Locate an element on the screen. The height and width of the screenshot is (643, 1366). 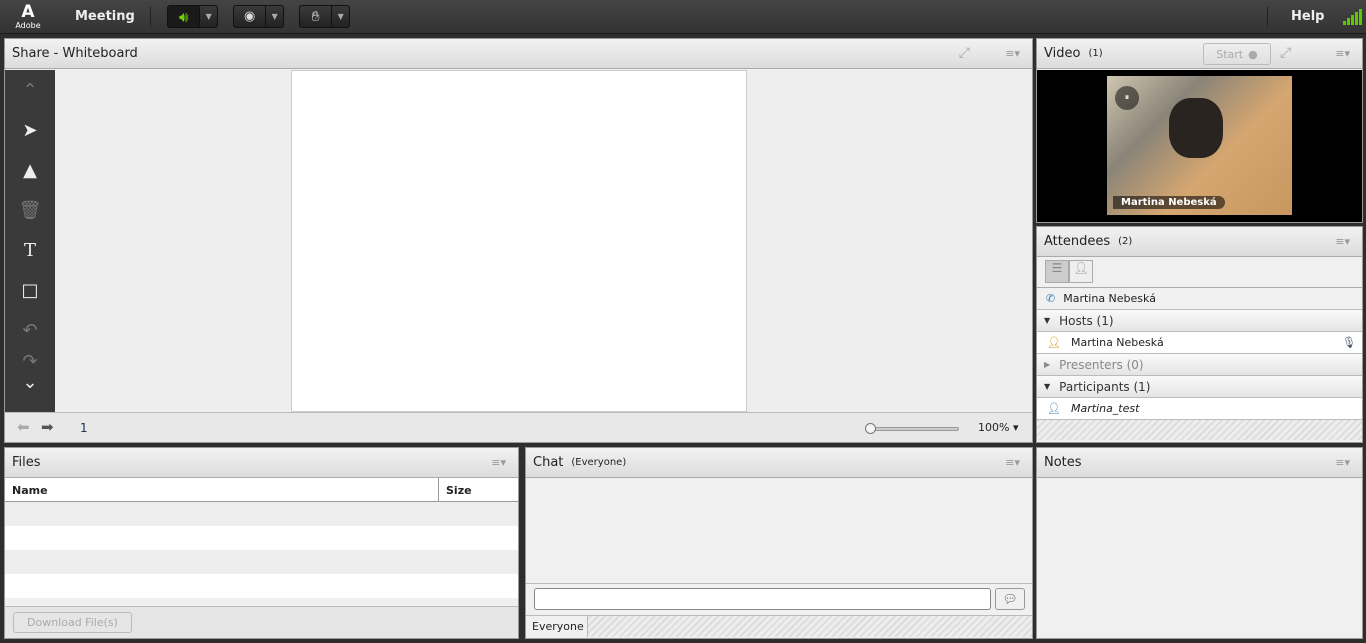
download-files-button: Download File(s) is located at coordinates (72, 622).